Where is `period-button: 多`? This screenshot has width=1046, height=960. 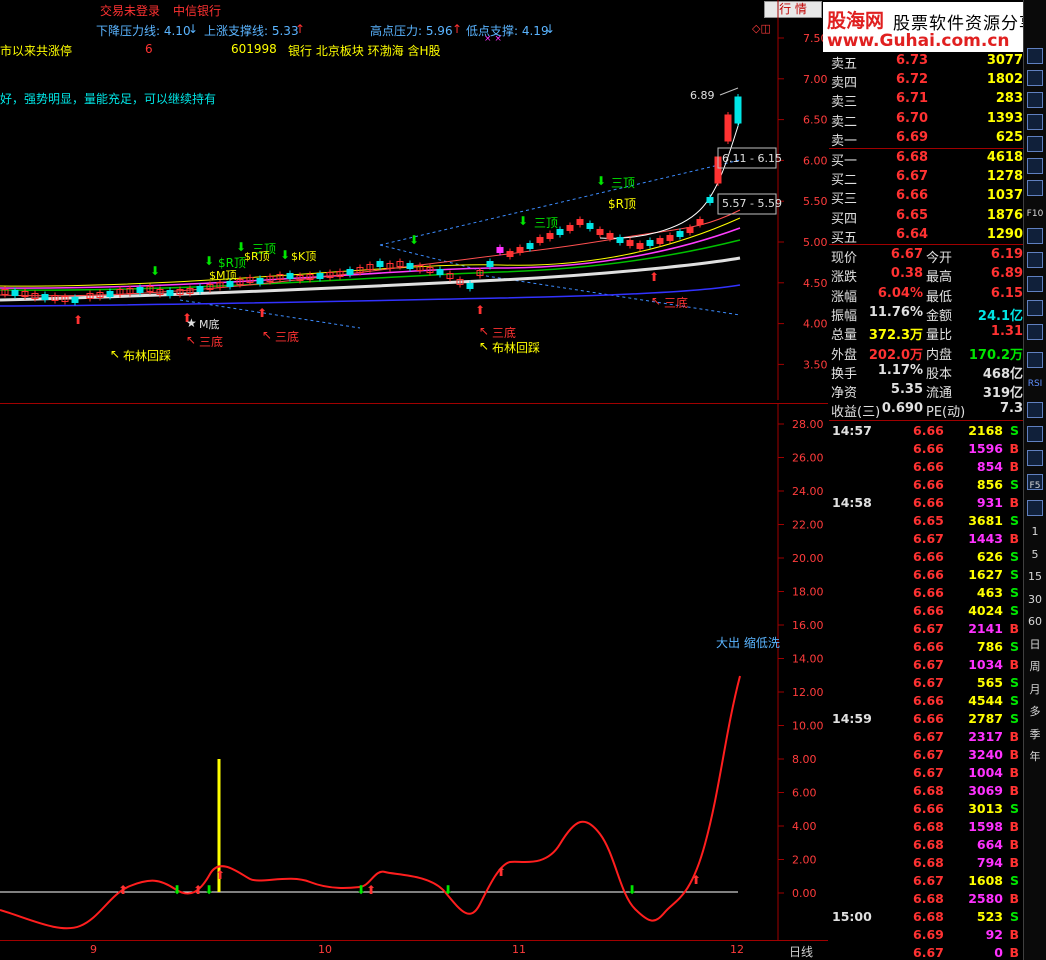 period-button: 多 is located at coordinates (1035, 712).